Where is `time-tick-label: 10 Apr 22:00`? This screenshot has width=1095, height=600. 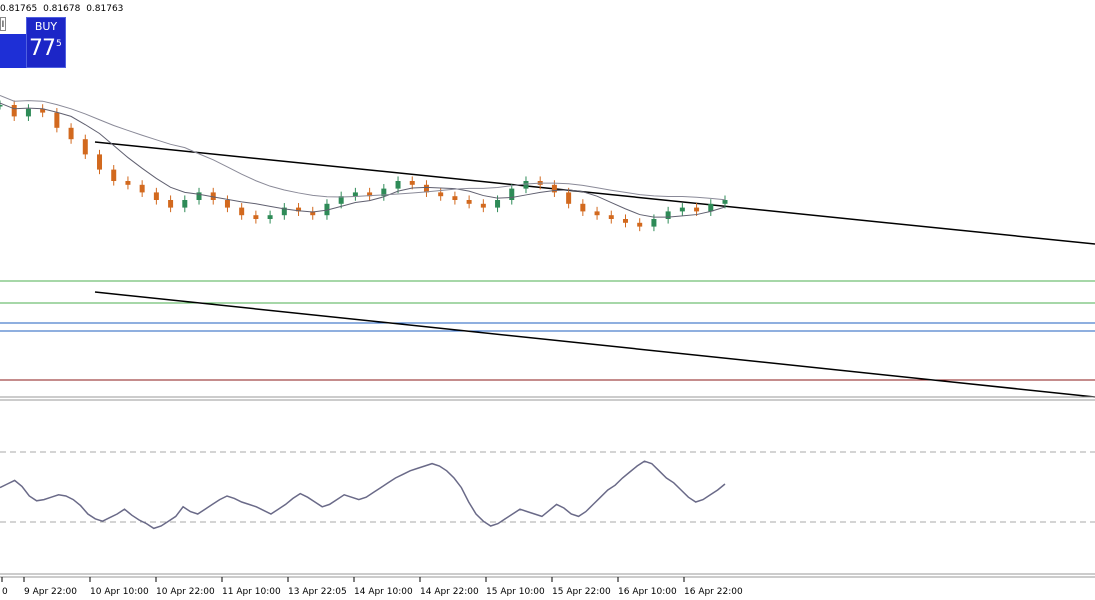
time-tick-label: 10 Apr 22:00 is located at coordinates (185, 592).